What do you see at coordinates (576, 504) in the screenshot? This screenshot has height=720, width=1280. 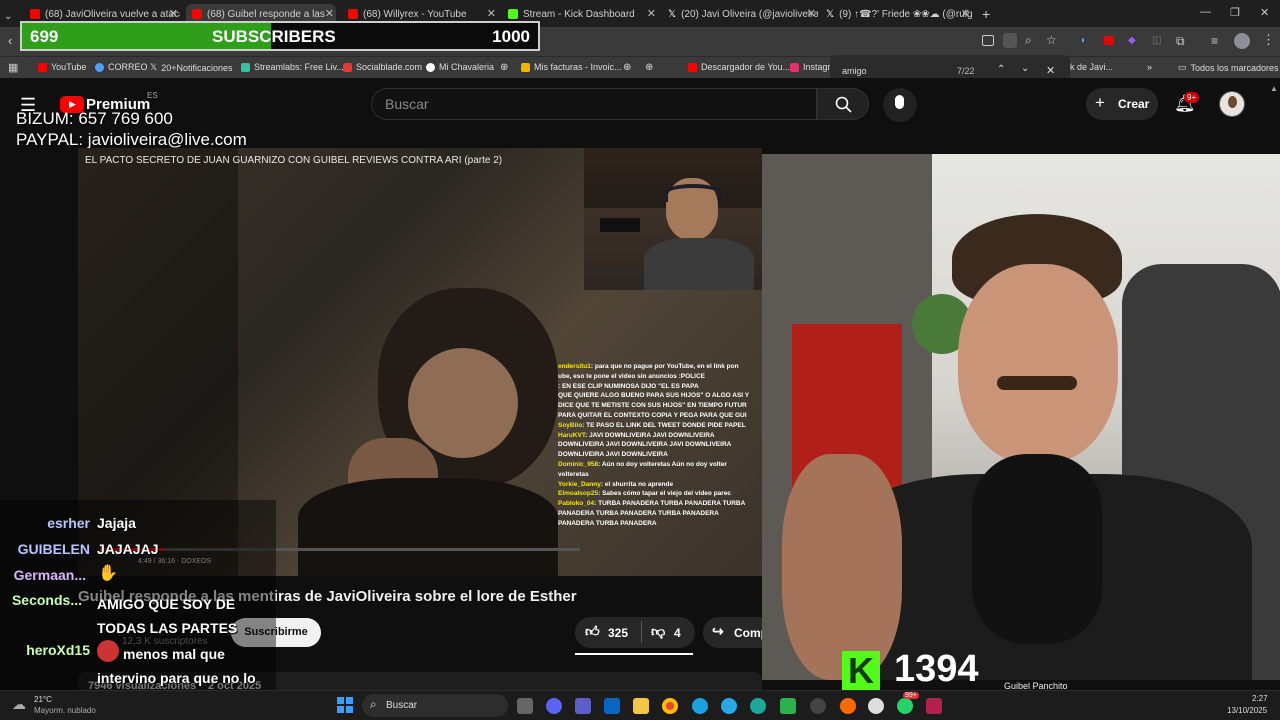 I see `clip-chat-username: Pabloko_04` at bounding box center [576, 504].